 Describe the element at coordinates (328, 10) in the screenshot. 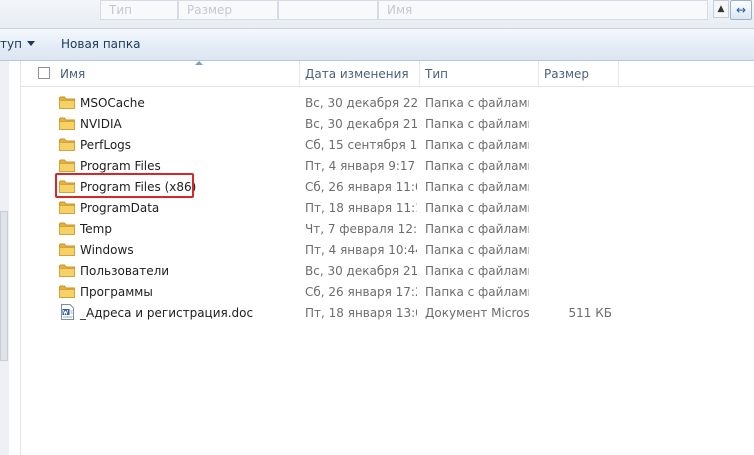

I see `ghost-column-extra` at that location.